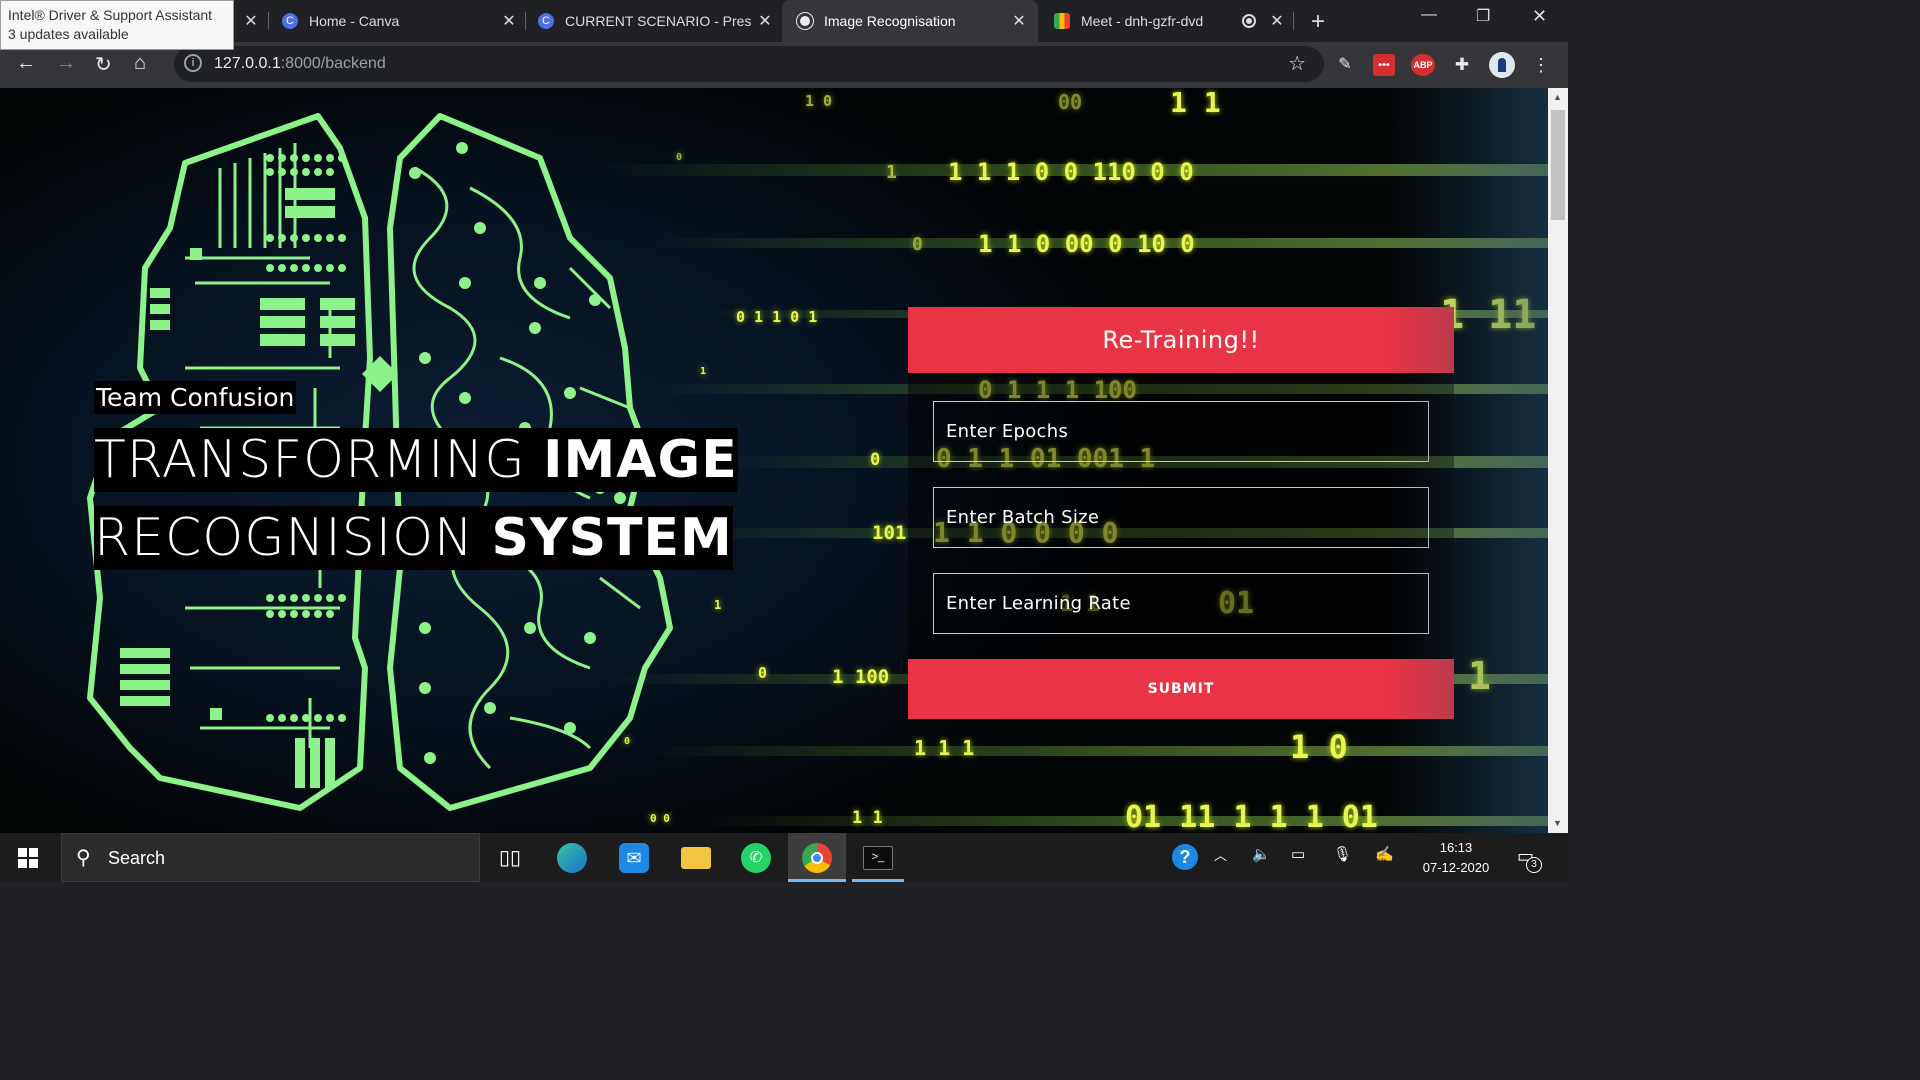 Image resolution: width=1920 pixels, height=1080 pixels. Describe the element at coordinates (1062, 21) in the screenshot. I see `google-meet-icon` at that location.